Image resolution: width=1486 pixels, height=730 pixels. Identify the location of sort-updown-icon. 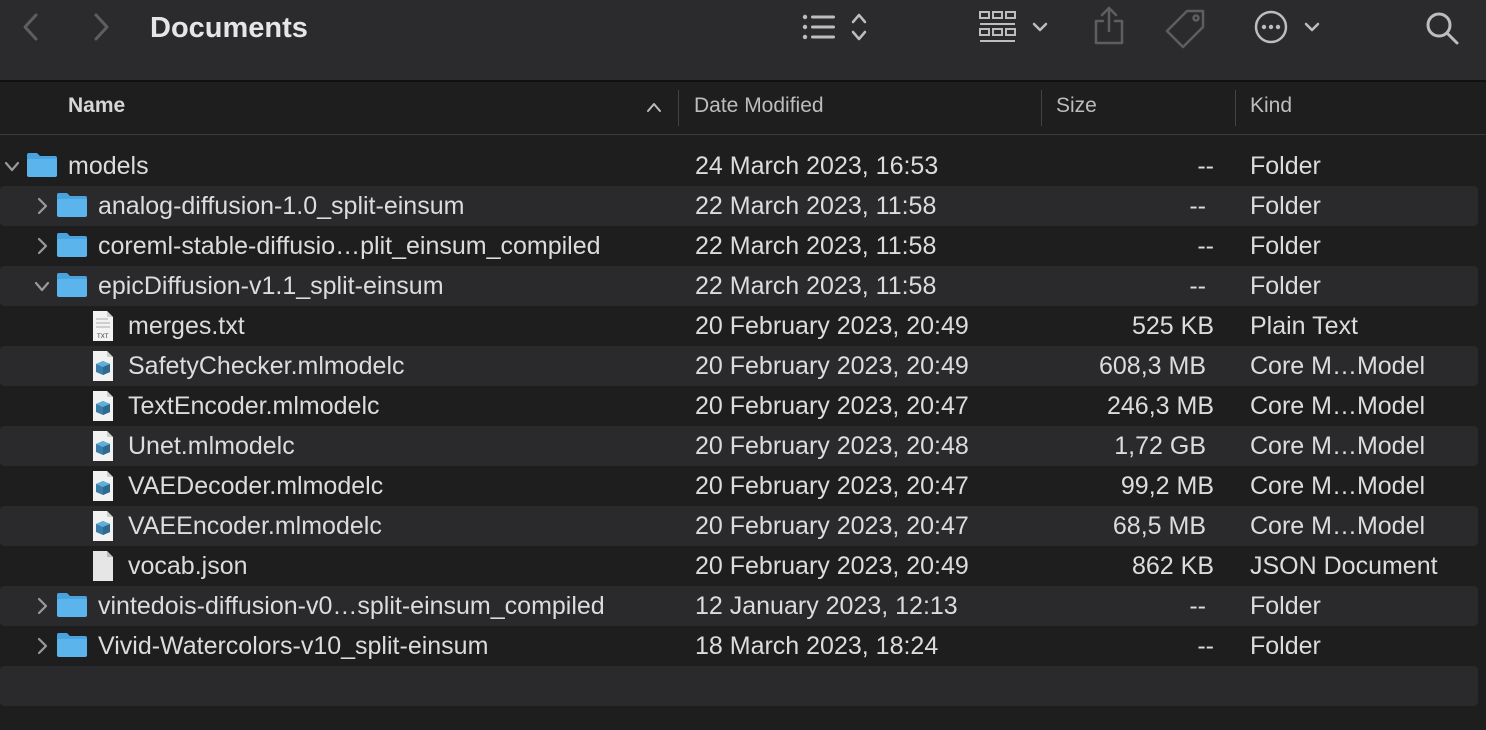
(859, 27).